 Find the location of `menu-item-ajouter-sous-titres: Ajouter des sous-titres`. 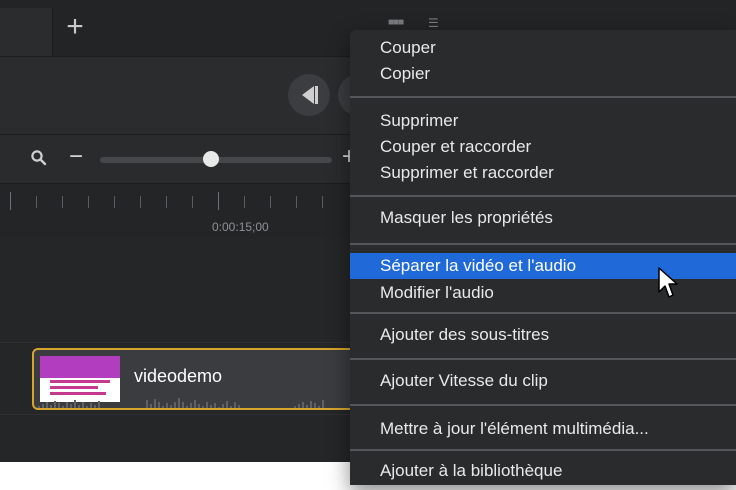

menu-item-ajouter-sous-titres: Ajouter des sous-titres is located at coordinates (543, 335).